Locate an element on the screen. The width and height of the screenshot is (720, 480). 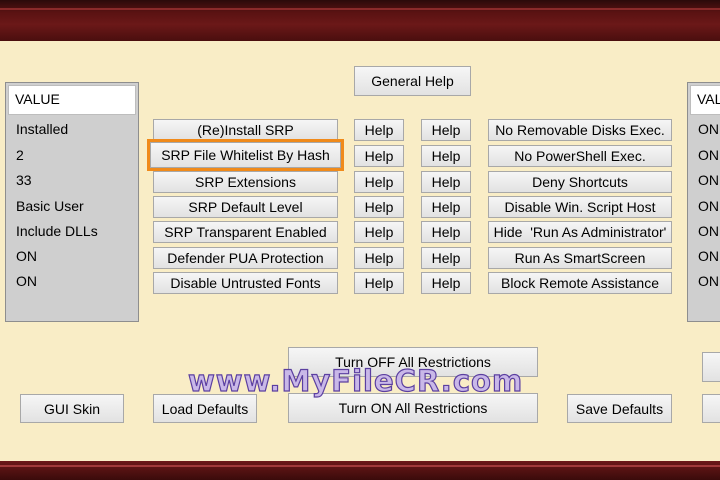
bottom-border-accent-line is located at coordinates (360, 466).